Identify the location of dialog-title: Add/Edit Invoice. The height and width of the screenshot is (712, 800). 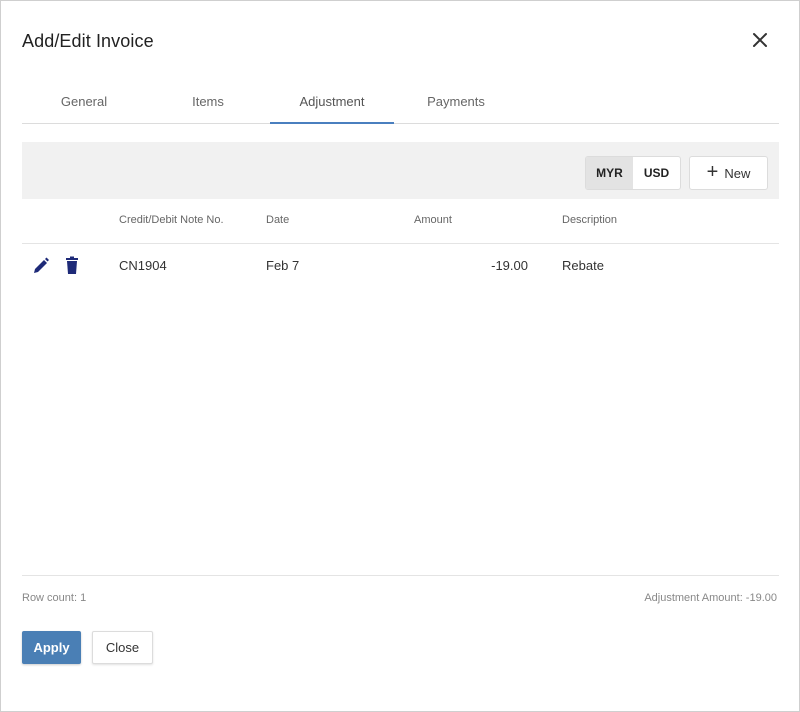
(88, 41).